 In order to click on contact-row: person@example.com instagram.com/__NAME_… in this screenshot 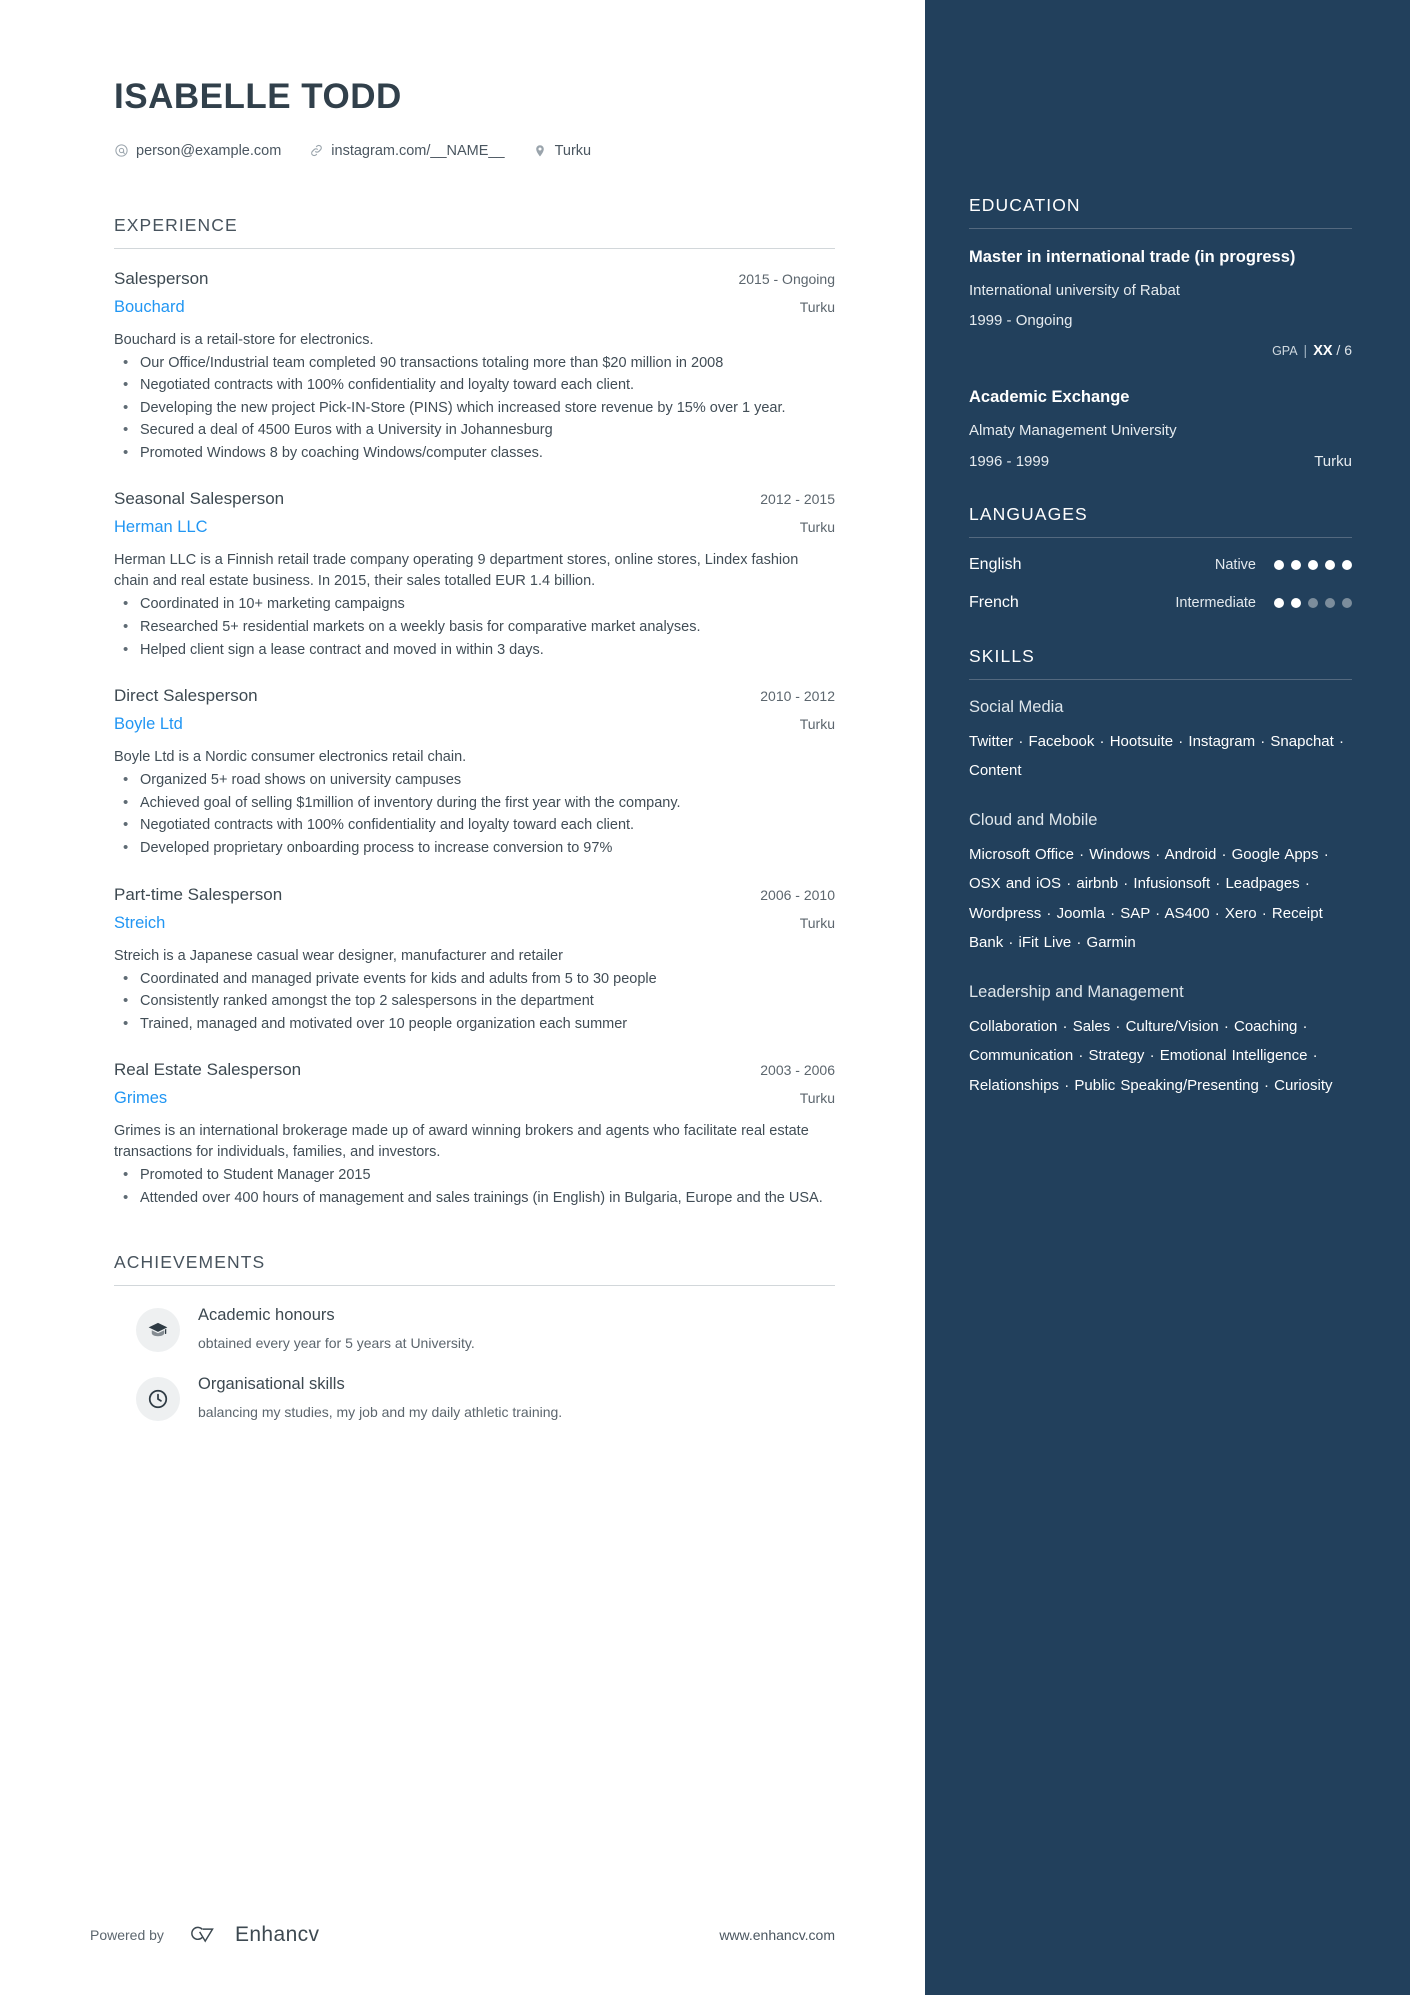, I will do `click(474, 151)`.